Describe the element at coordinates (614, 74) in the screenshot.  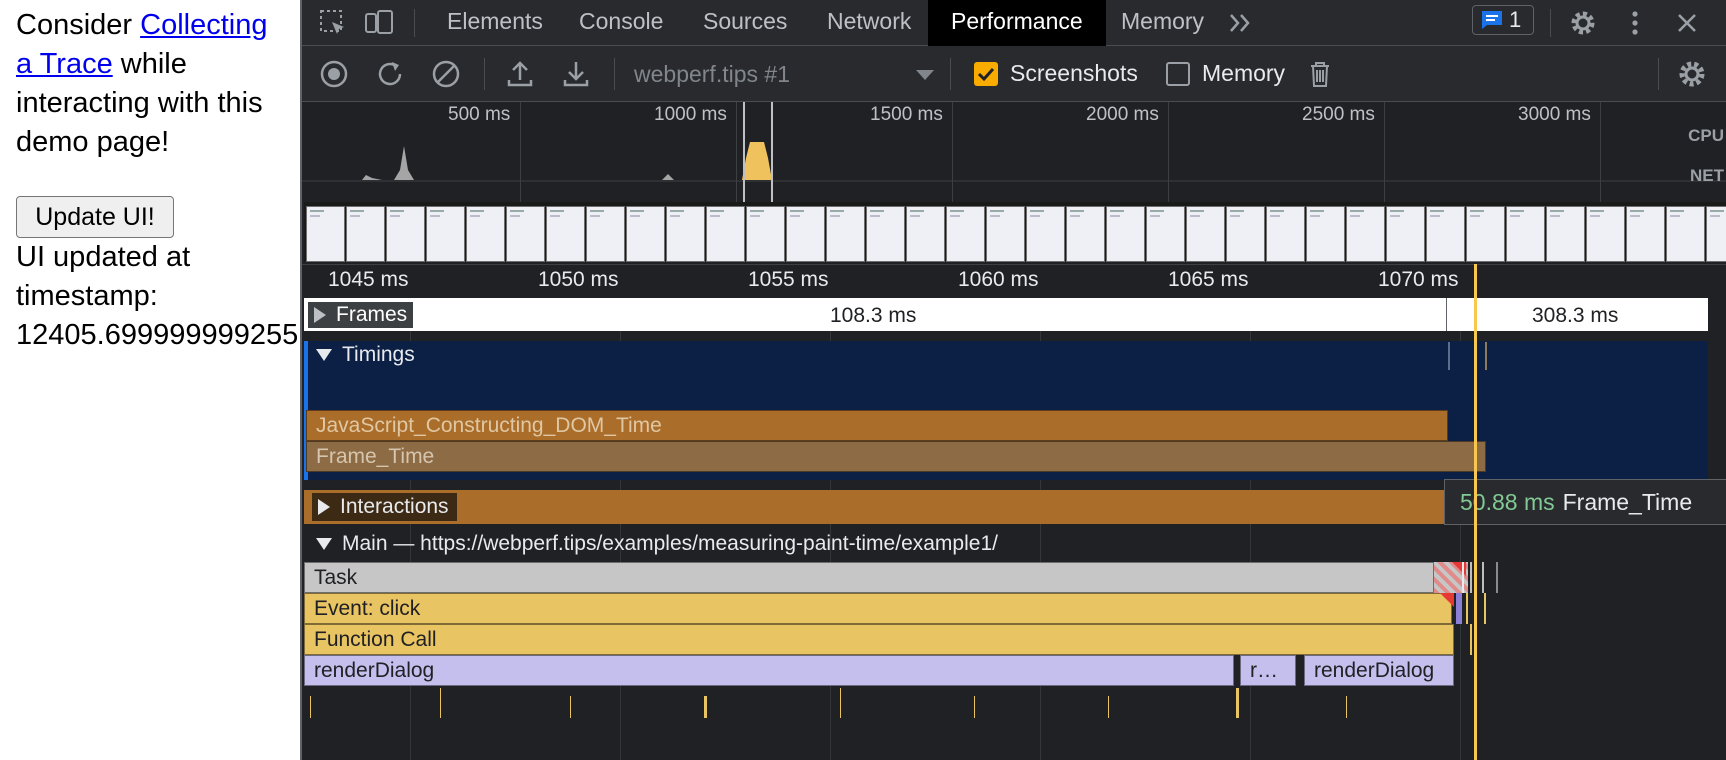
I see `toolbar-divider` at that location.